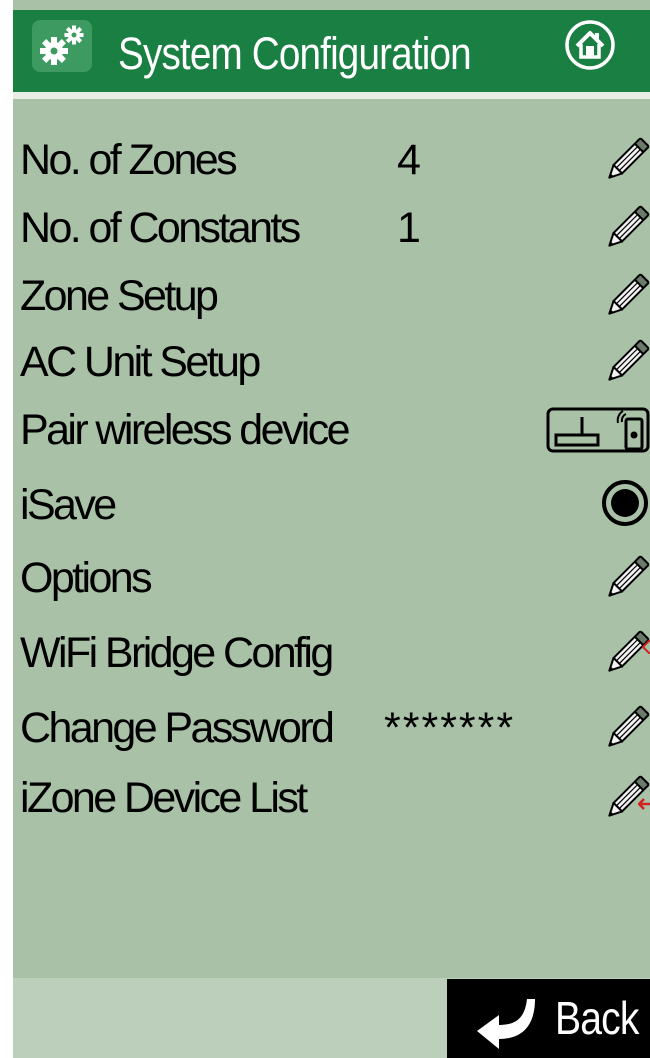 The image size is (650, 1058). What do you see at coordinates (335, 228) in the screenshot?
I see `setting-row-constants: No. of Constants 1` at bounding box center [335, 228].